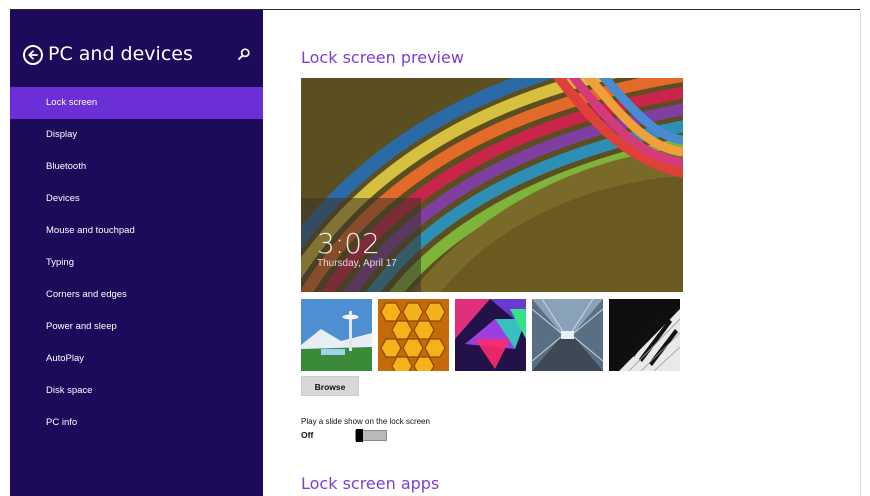 This screenshot has height=496, width=870. I want to click on sidebar-item-bluetooth: Bluetooth, so click(136, 167).